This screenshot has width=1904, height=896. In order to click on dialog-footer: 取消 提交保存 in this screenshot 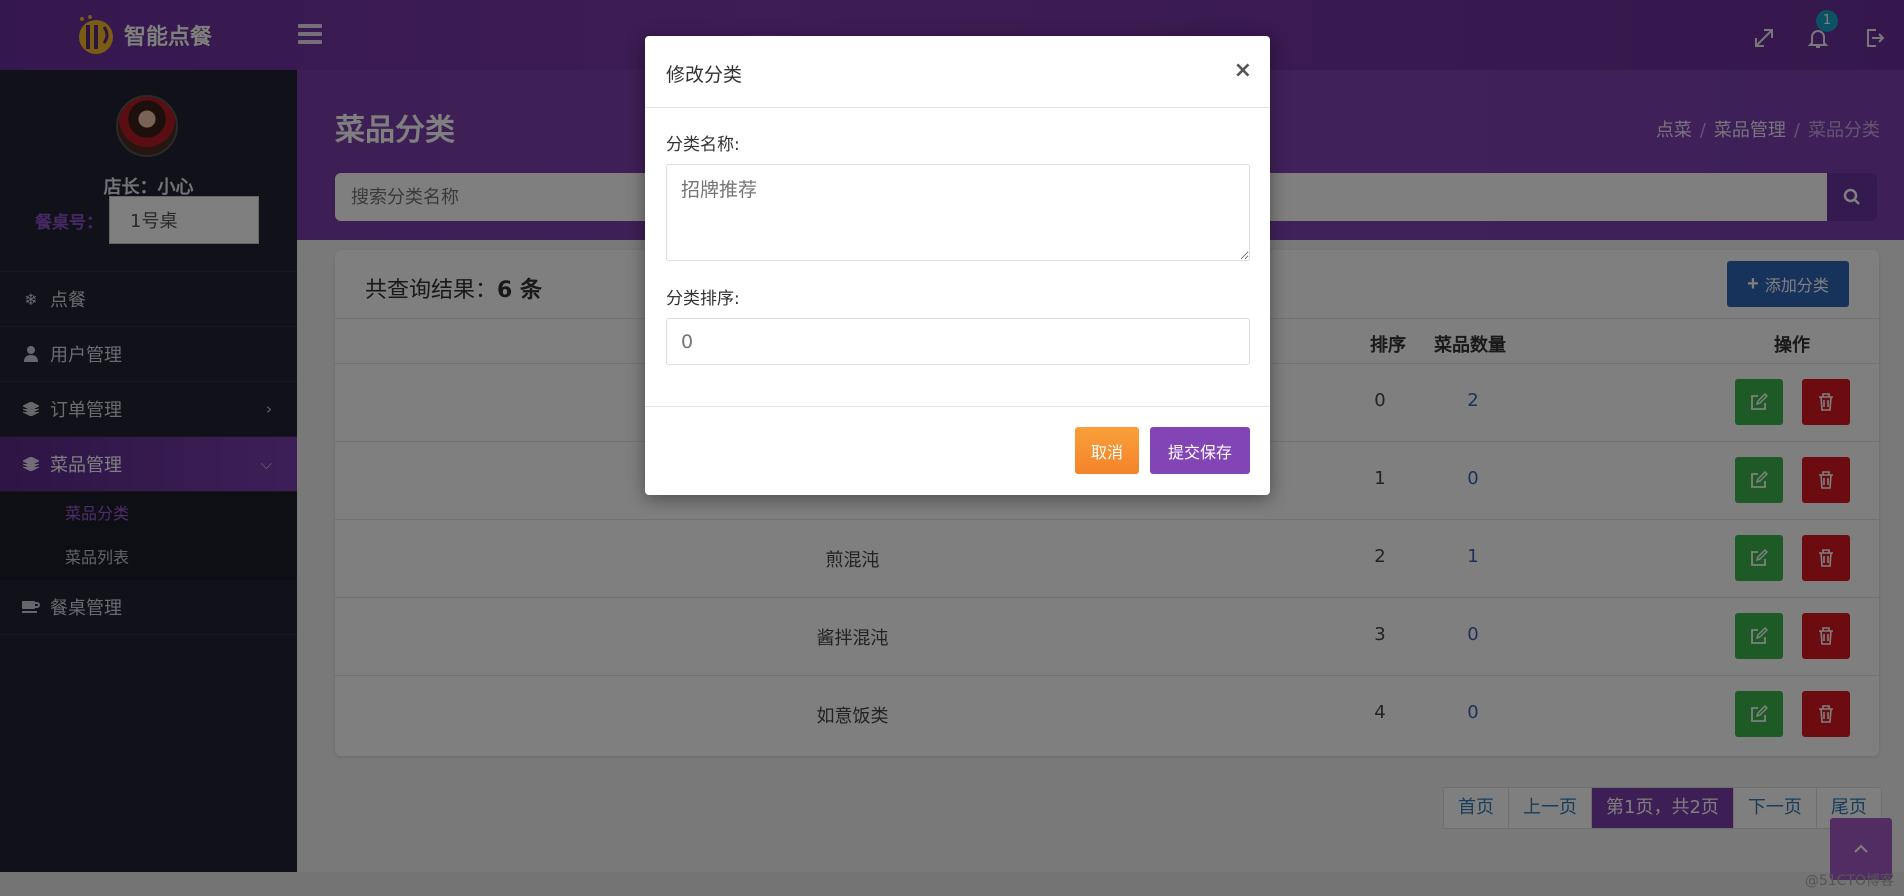, I will do `click(957, 450)`.